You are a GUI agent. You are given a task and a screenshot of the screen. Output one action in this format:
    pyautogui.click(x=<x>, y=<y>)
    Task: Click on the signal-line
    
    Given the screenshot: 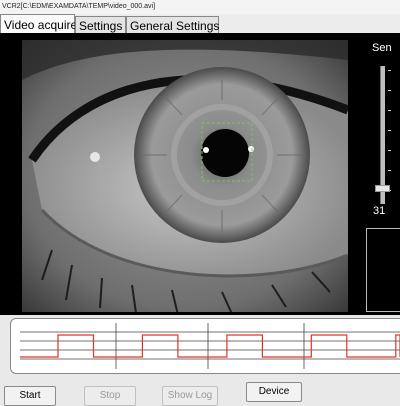 What is the action you would take?
    pyautogui.click(x=210, y=346)
    